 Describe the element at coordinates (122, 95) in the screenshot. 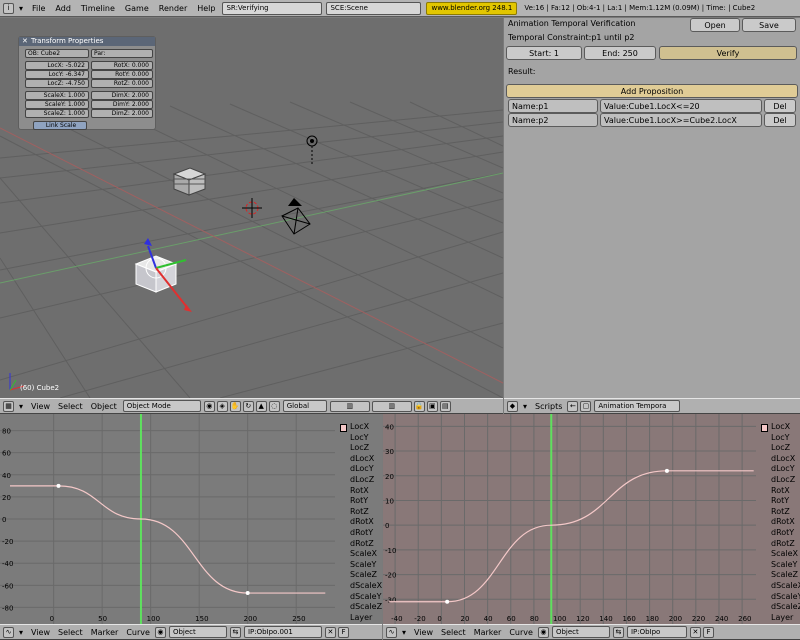

I see `dim-x-field: DimX: 2.000` at that location.